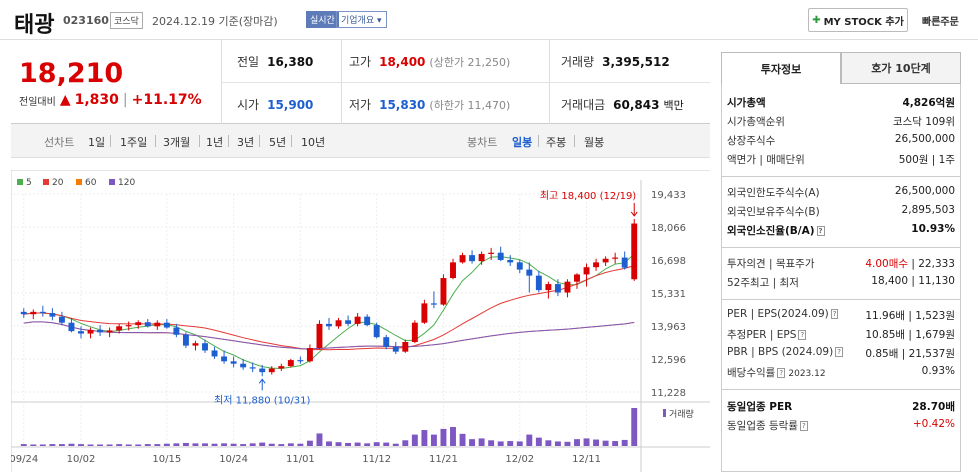 The image size is (978, 476). I want to click on period-5y: 5년, so click(277, 142).